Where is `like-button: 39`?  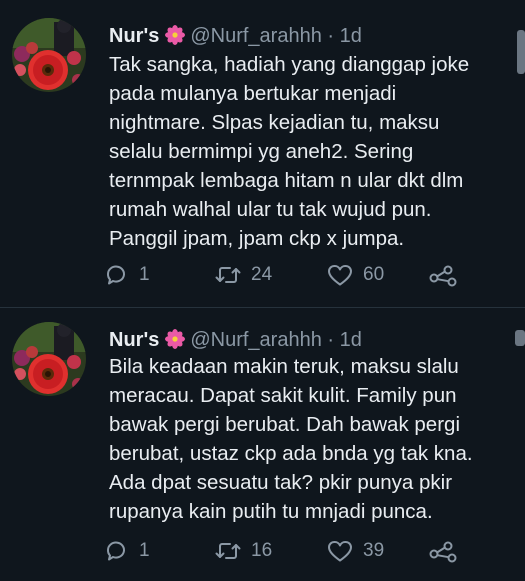
like-button: 39 is located at coordinates (355, 551).